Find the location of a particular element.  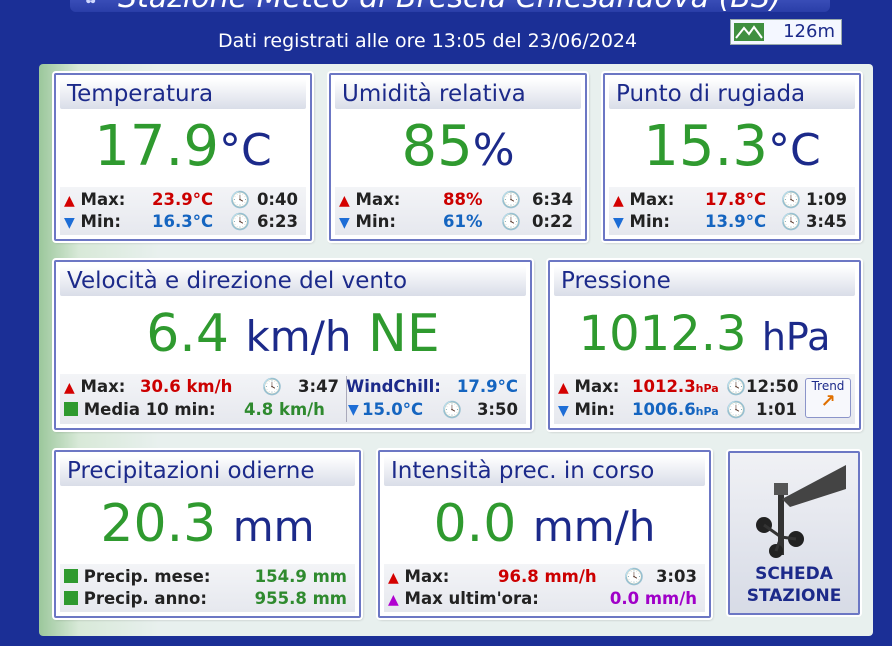

pressure-min-number: 1006.6 is located at coordinates (664, 409).